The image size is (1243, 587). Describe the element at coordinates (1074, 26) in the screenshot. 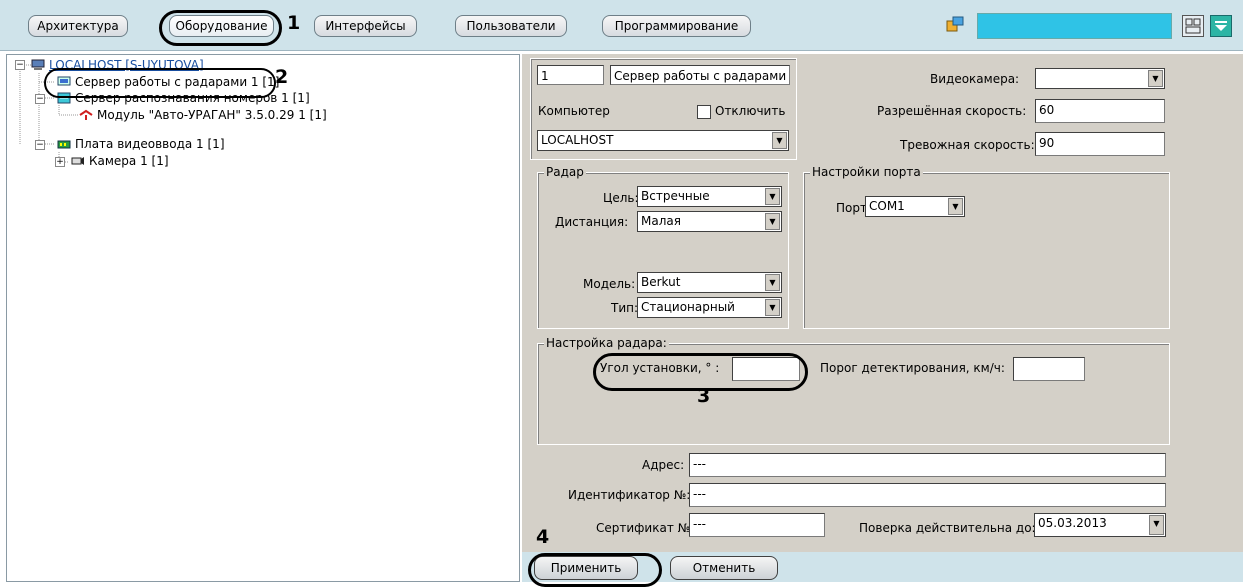

I see `search-box` at that location.